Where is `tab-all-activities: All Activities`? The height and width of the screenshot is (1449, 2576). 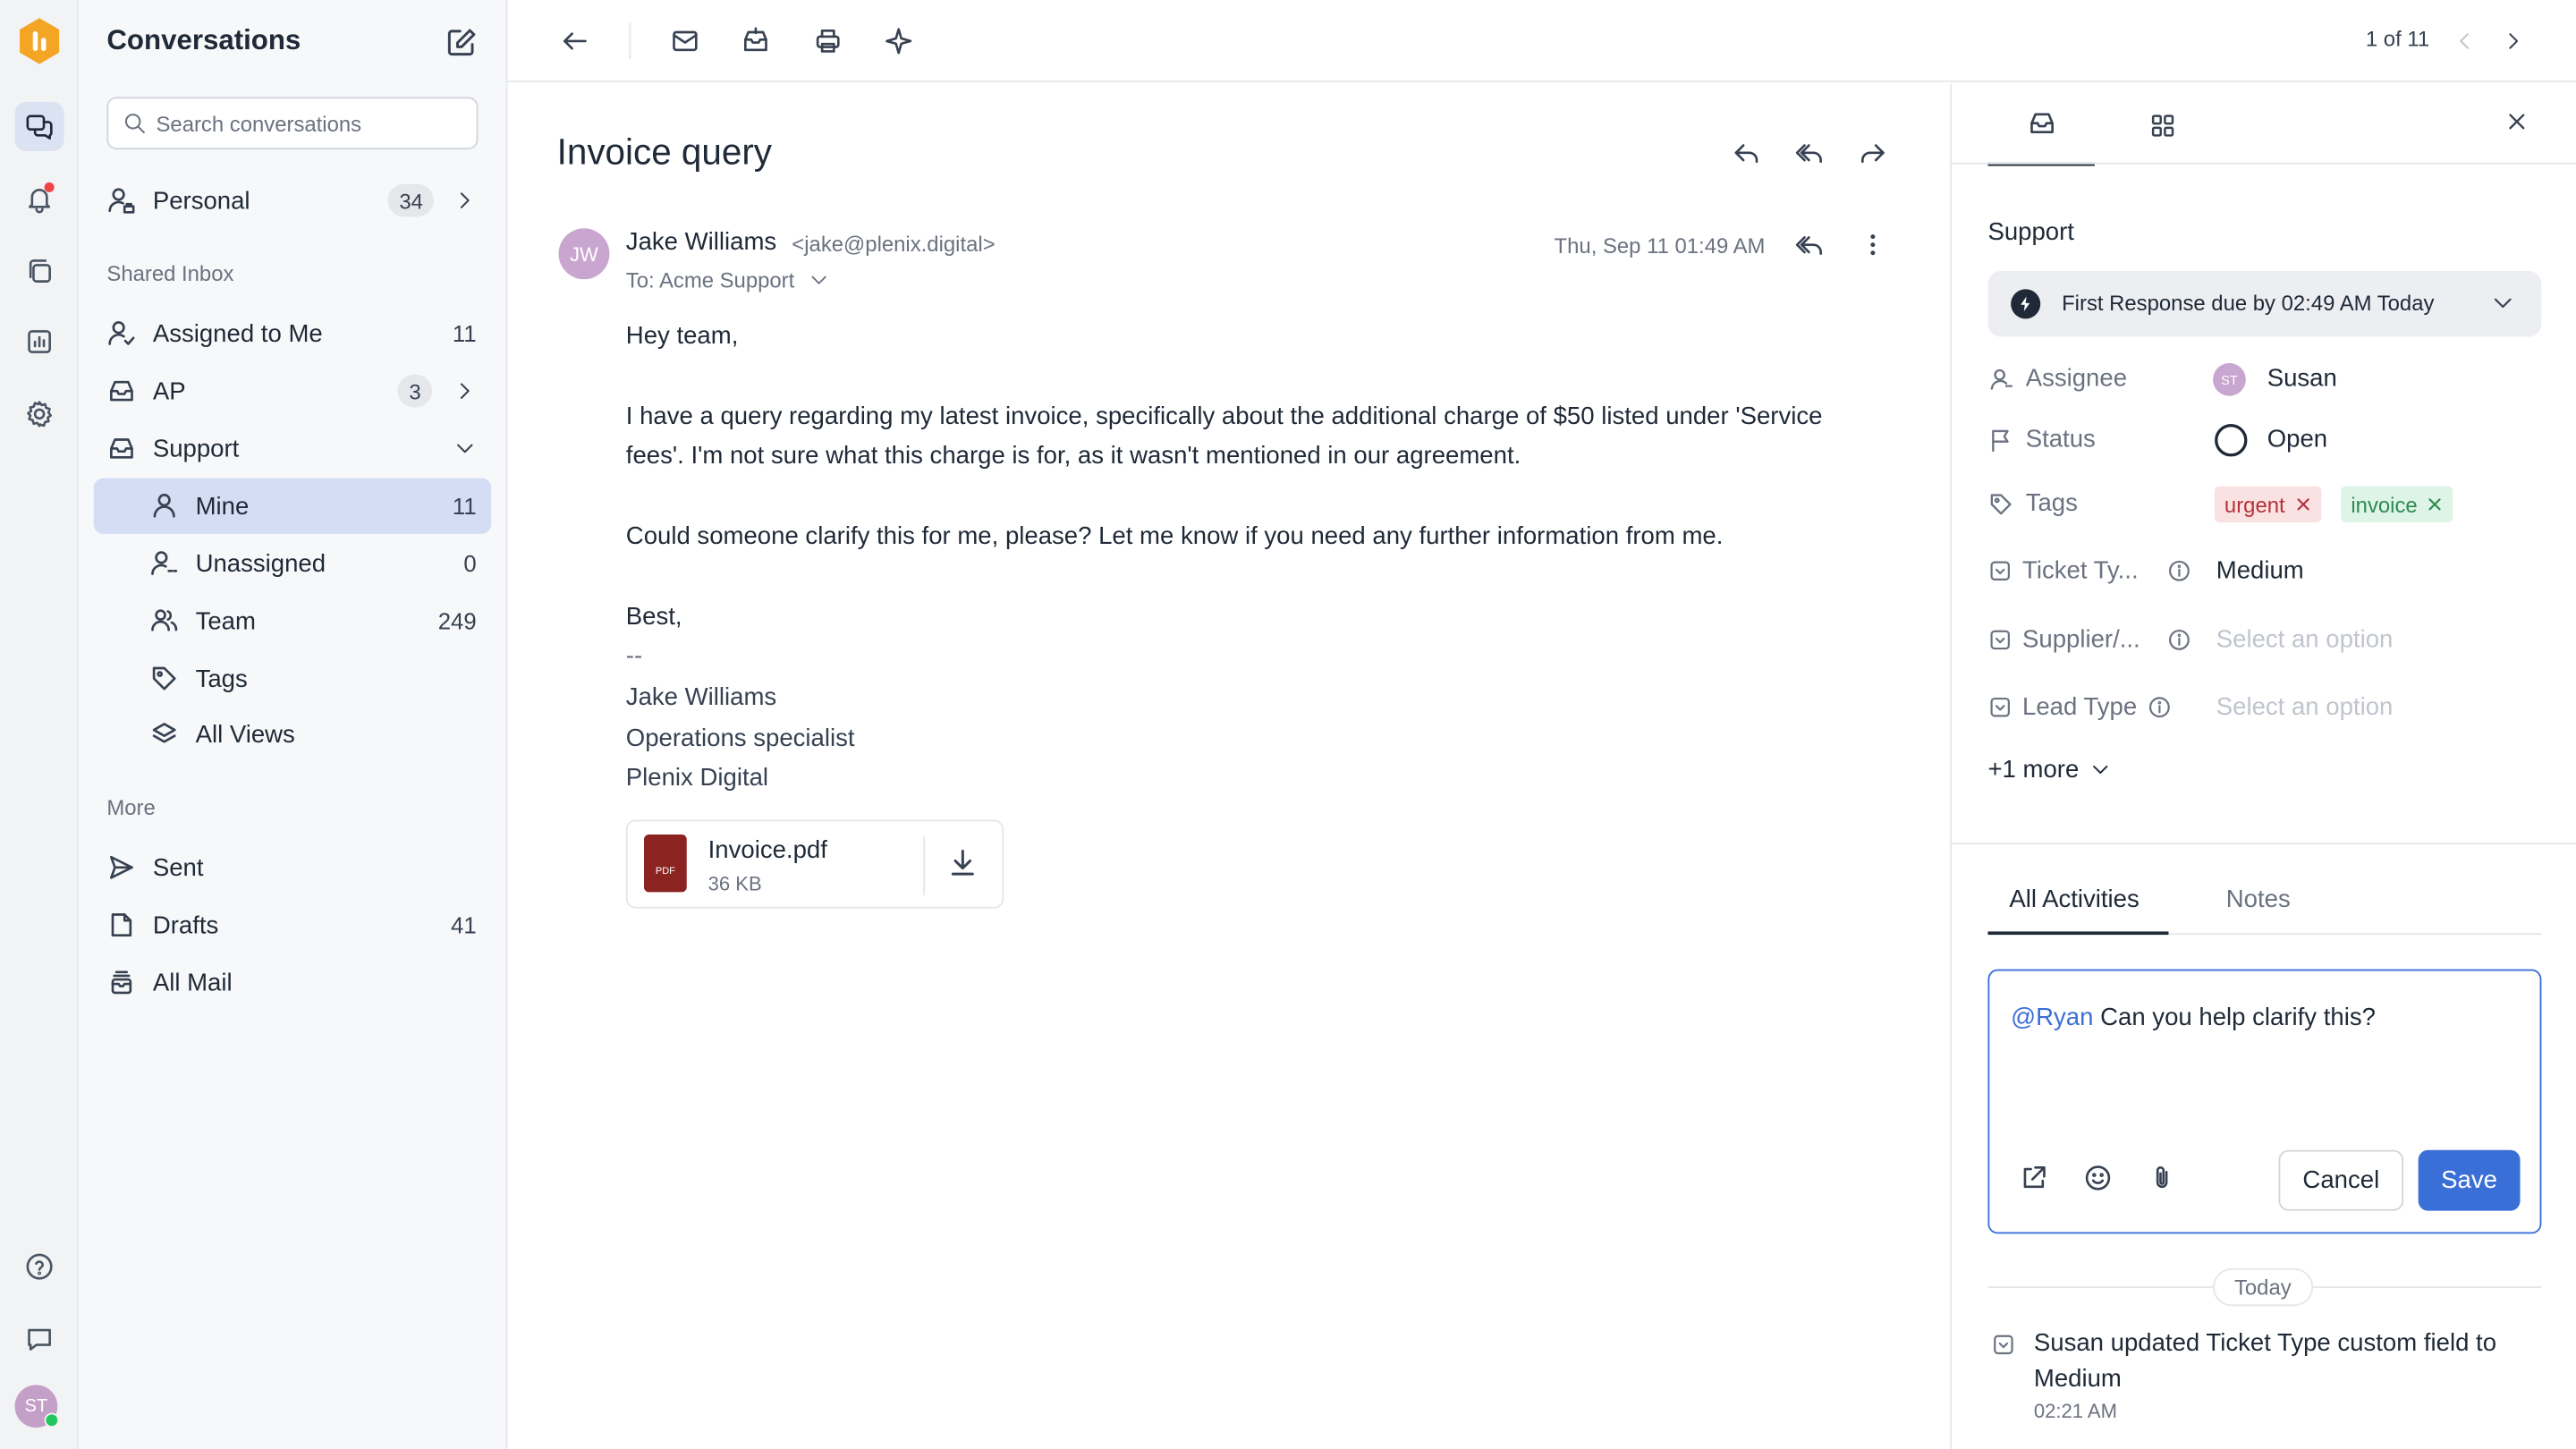 tab-all-activities: All Activities is located at coordinates (2074, 899).